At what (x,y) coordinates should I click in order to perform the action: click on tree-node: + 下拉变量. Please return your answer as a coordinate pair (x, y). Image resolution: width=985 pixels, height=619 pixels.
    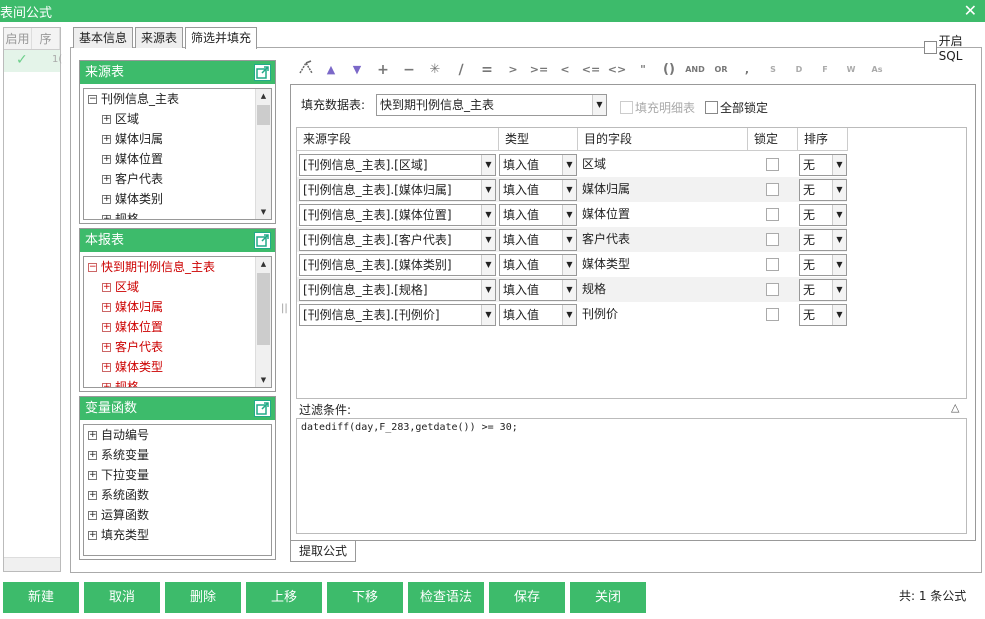
    Looking at the image, I should click on (177, 475).